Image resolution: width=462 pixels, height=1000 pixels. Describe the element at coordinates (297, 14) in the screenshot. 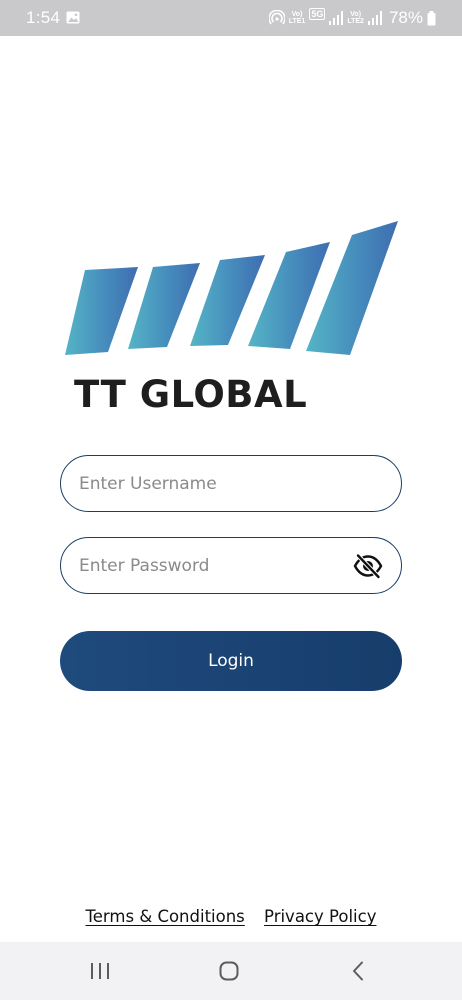

I see `sim1-label-top: Vo)` at that location.